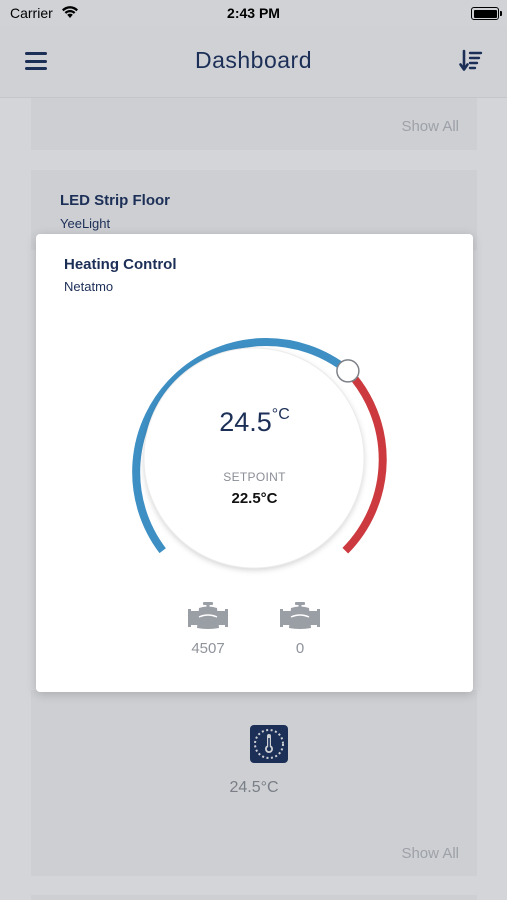 The image size is (507, 900). Describe the element at coordinates (254, 124) in the screenshot. I see `device-card: Show All` at that location.